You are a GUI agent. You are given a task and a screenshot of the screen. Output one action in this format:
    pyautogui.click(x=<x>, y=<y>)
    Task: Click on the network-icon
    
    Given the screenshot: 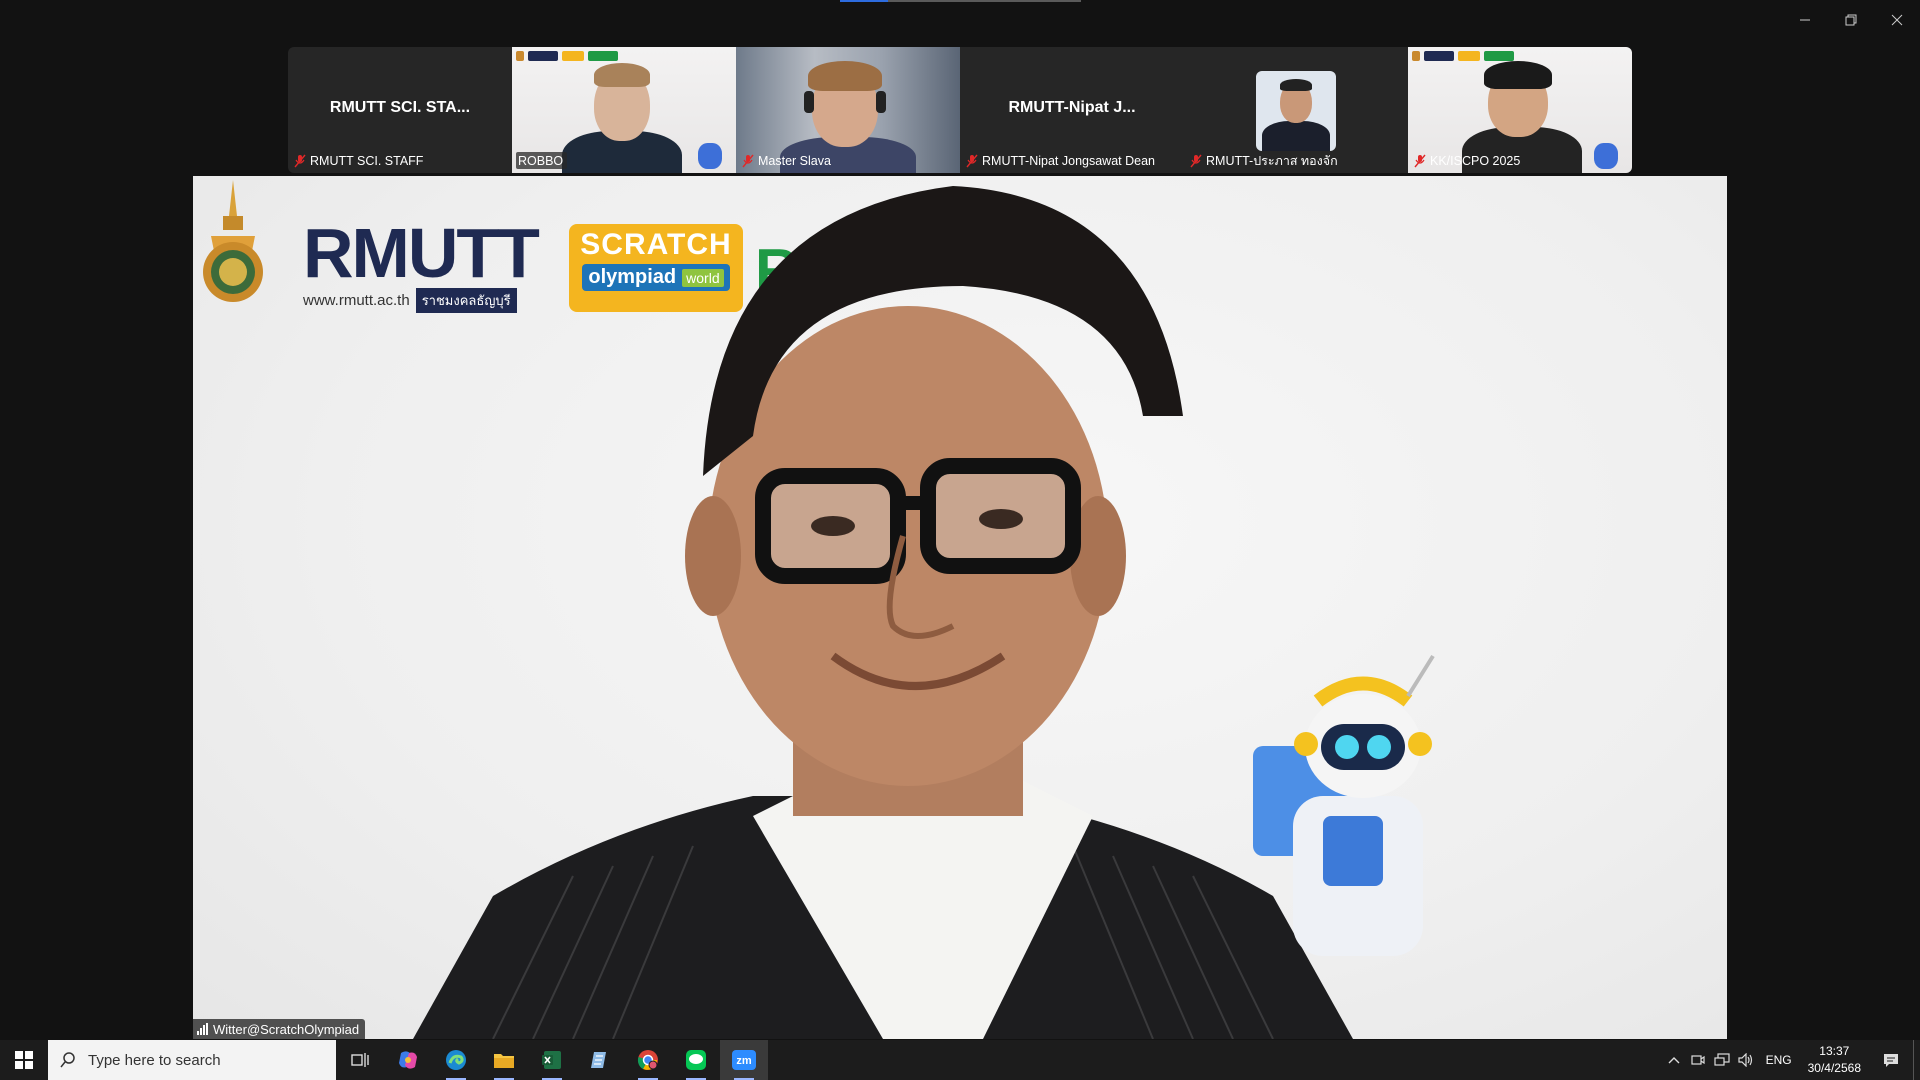 What is the action you would take?
    pyautogui.click(x=1722, y=1060)
    